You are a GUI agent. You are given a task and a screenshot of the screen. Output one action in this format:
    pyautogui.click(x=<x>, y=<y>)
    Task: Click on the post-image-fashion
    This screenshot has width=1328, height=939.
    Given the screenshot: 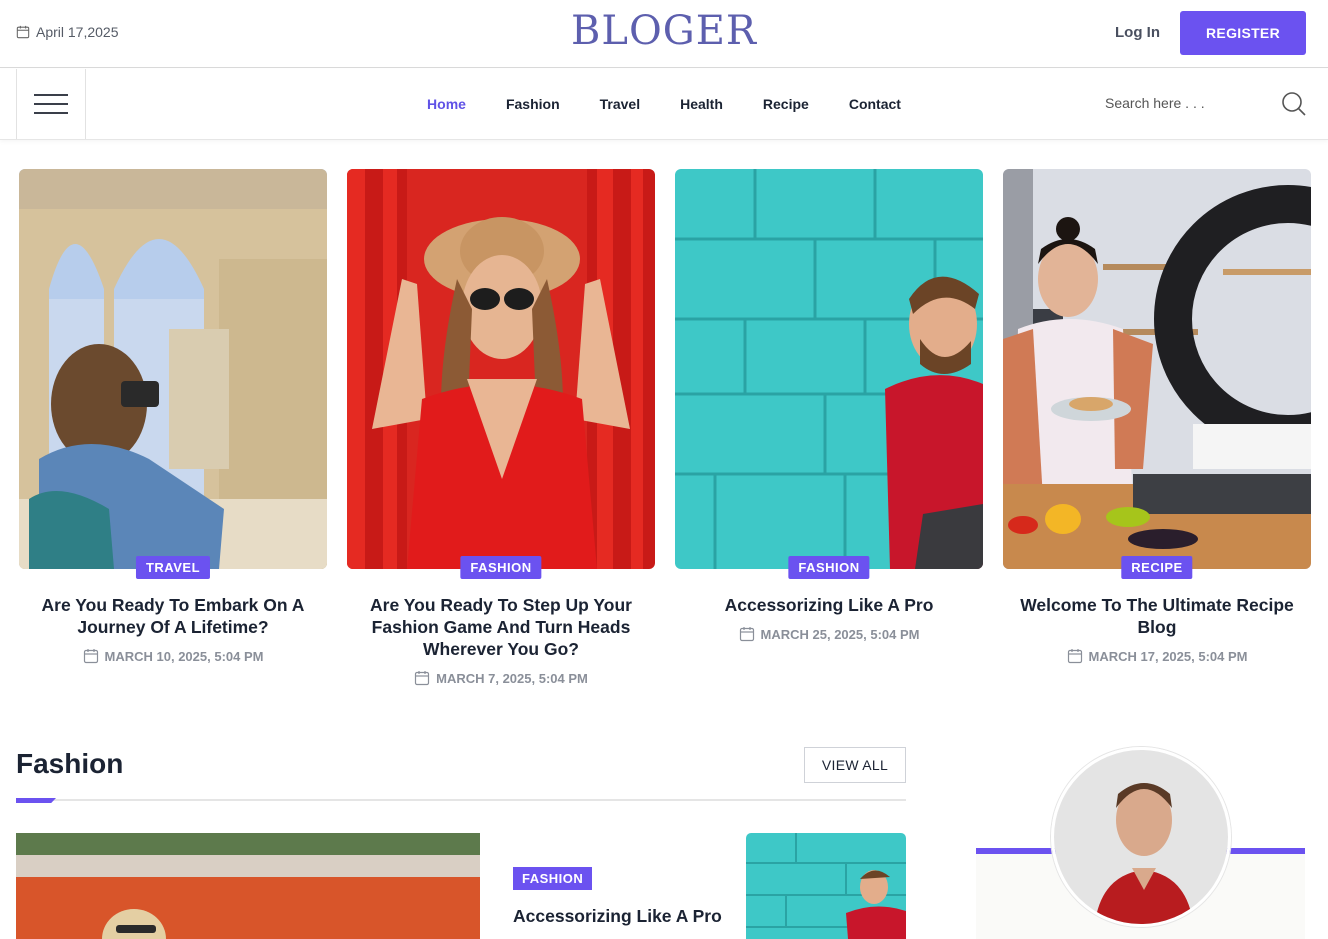 What is the action you would take?
    pyautogui.click(x=501, y=369)
    